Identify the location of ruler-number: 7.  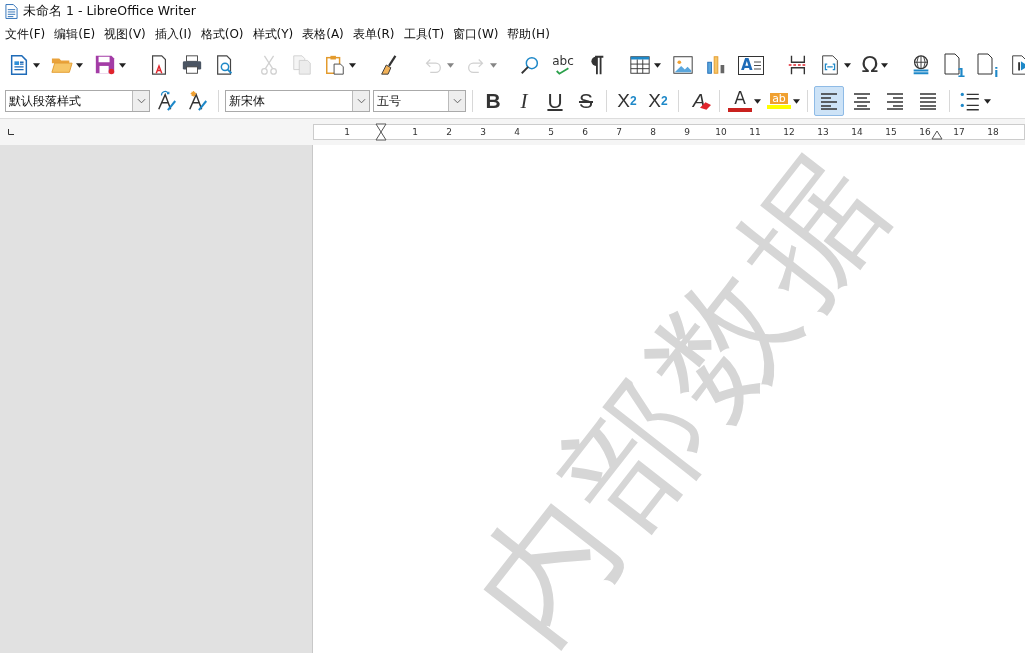
(619, 132).